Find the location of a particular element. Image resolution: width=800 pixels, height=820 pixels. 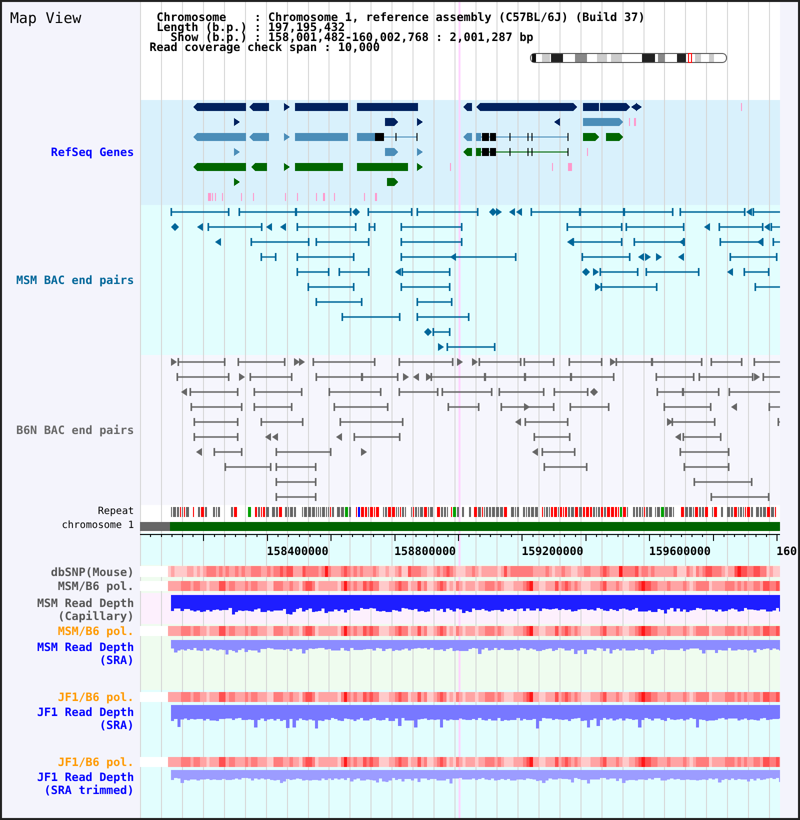

track-label: MSM BAC end pairs is located at coordinates (75, 280).